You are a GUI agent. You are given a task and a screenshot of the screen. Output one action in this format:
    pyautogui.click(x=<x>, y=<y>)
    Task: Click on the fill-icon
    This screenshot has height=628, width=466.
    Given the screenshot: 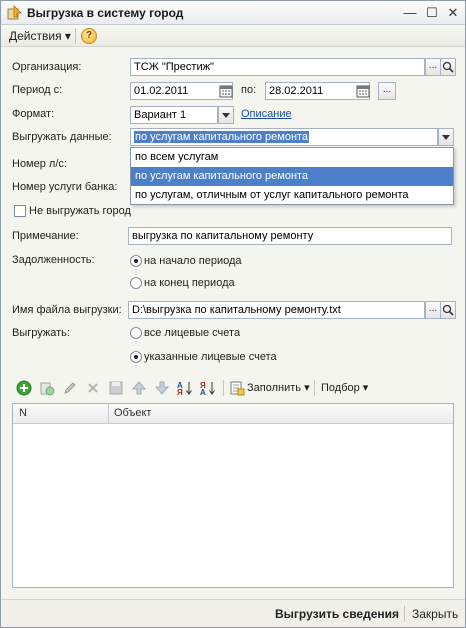 What is the action you would take?
    pyautogui.click(x=237, y=388)
    